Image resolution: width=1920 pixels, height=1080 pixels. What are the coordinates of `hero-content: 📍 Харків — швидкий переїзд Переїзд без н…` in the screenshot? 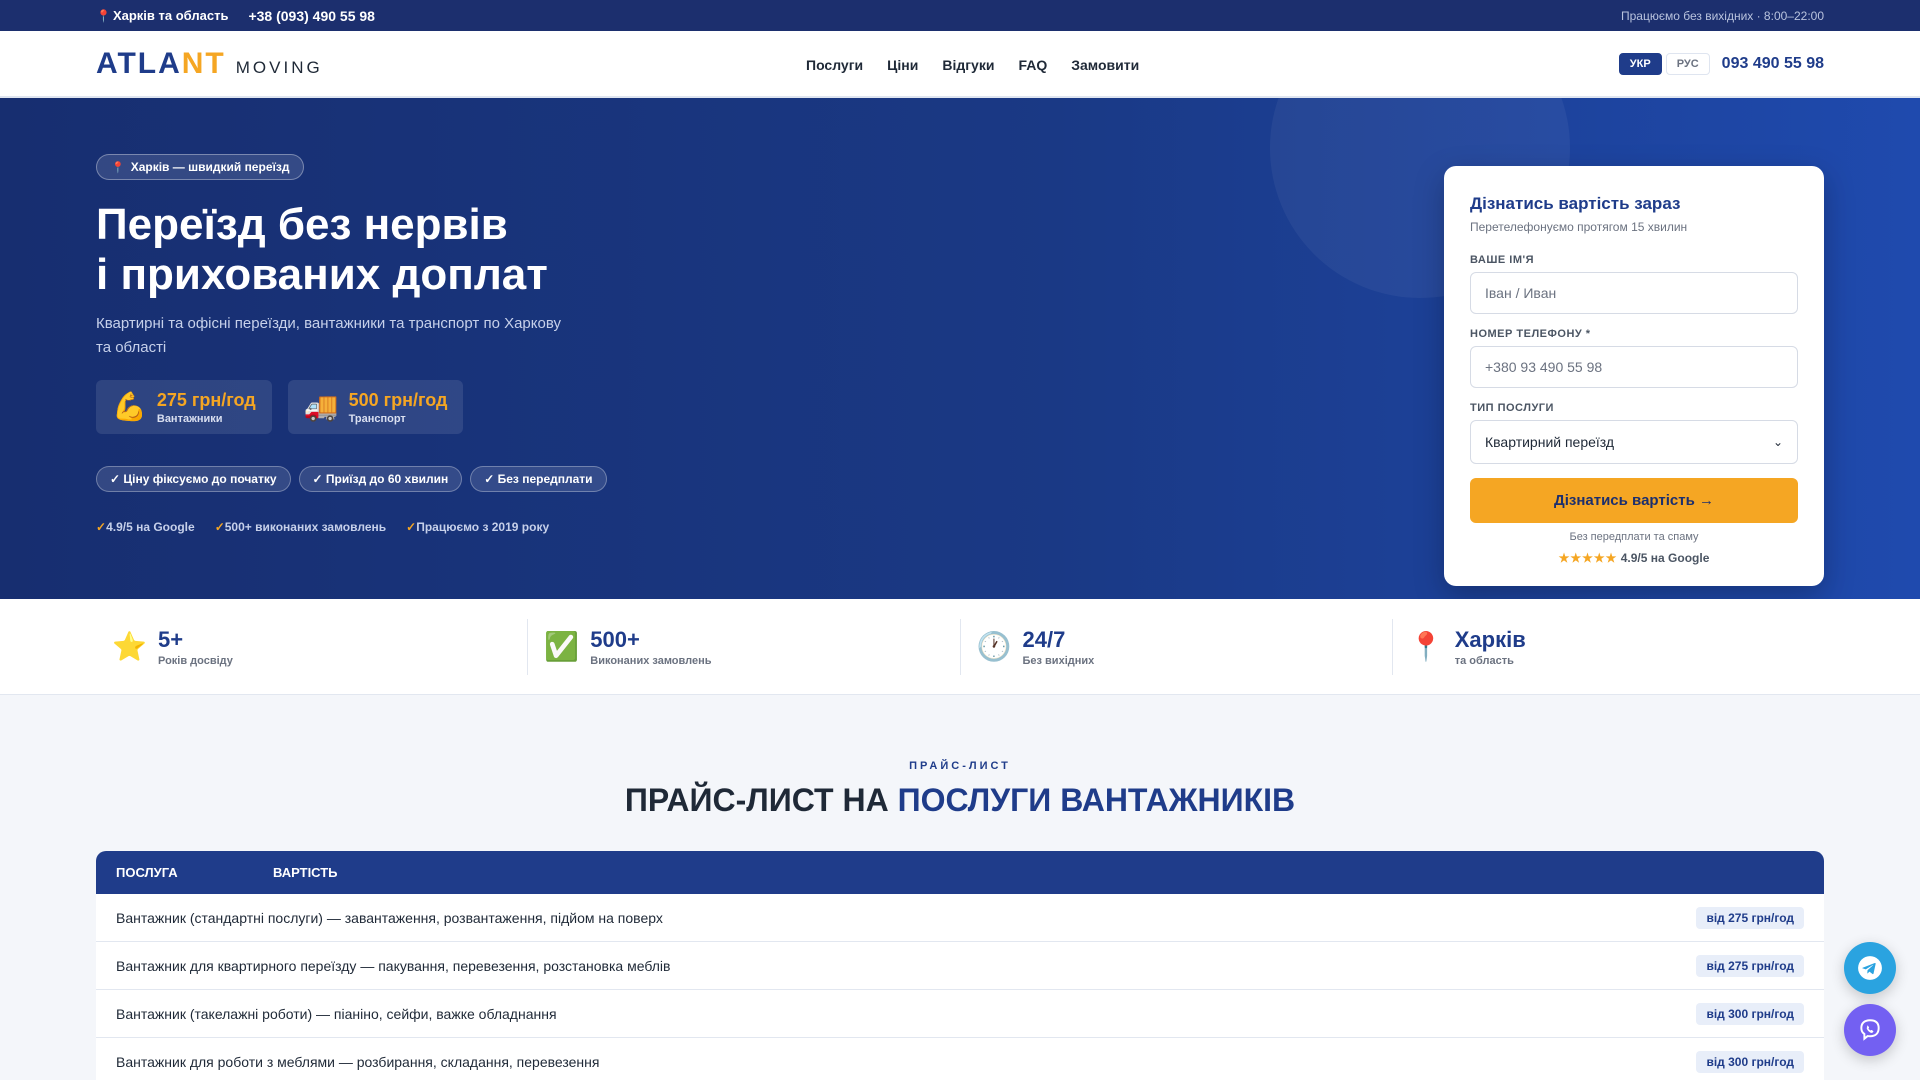 It's located at (406, 344).